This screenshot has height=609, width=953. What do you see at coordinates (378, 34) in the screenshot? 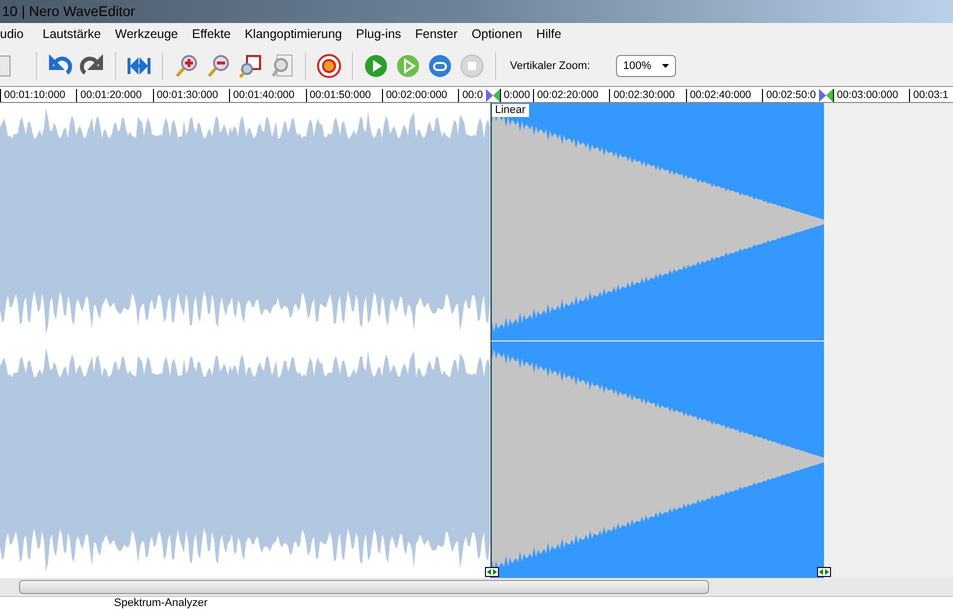
I see `menu-item: Plug-ins` at bounding box center [378, 34].